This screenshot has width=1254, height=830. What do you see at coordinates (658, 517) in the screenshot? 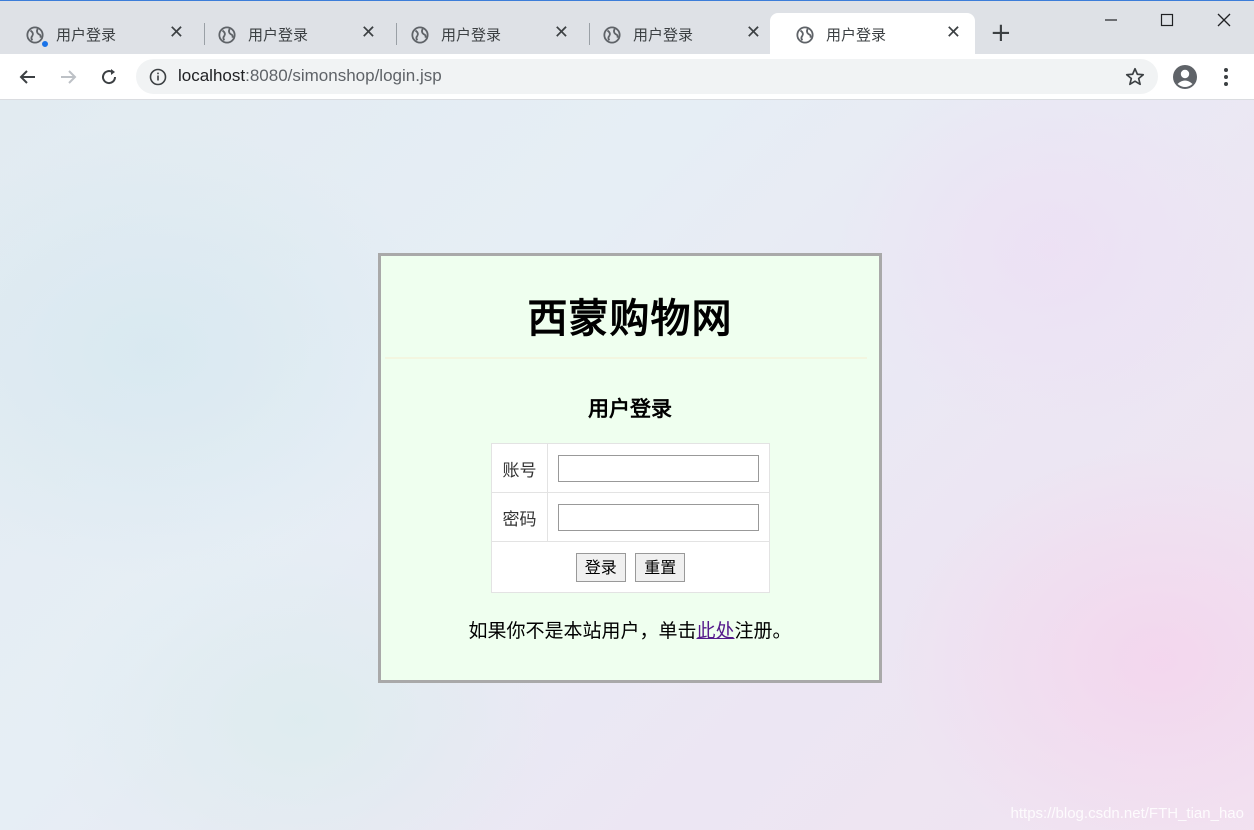
I see `password-input` at bounding box center [658, 517].